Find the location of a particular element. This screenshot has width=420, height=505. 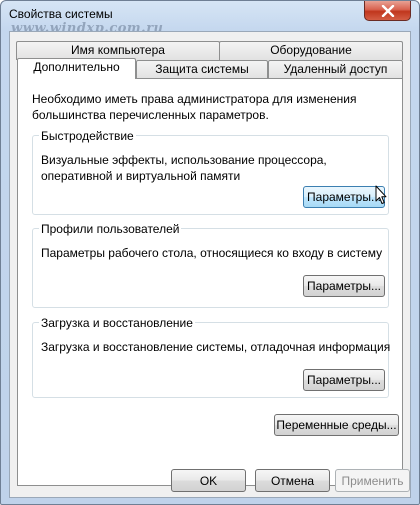

close-icon is located at coordinates (387, 10).